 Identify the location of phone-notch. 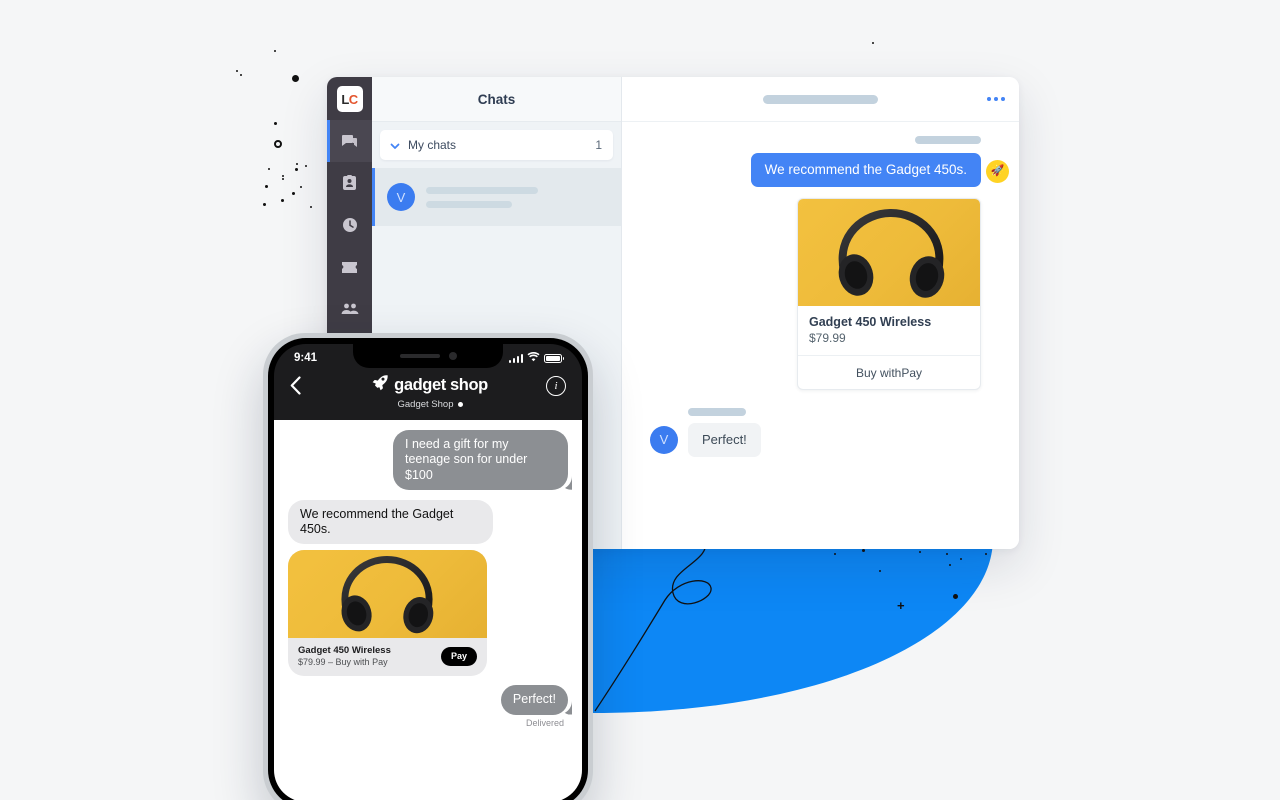
(428, 356).